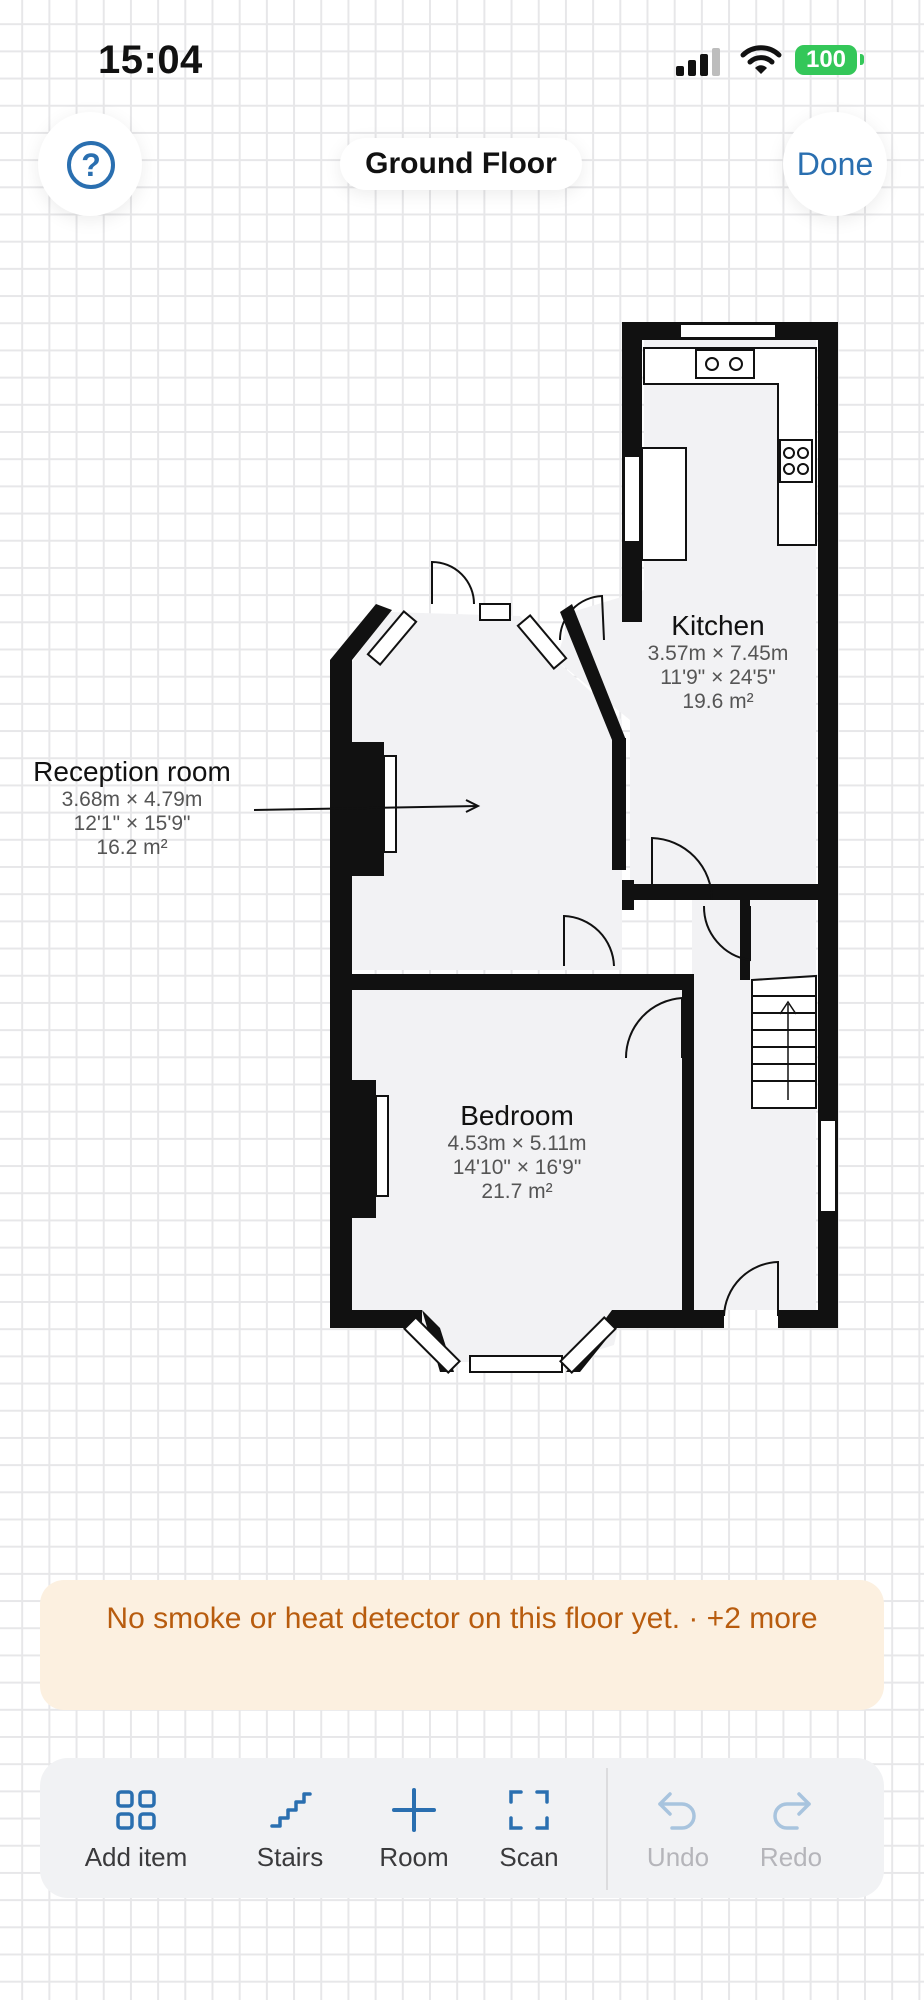  I want to click on grid-icon, so click(136, 1810).